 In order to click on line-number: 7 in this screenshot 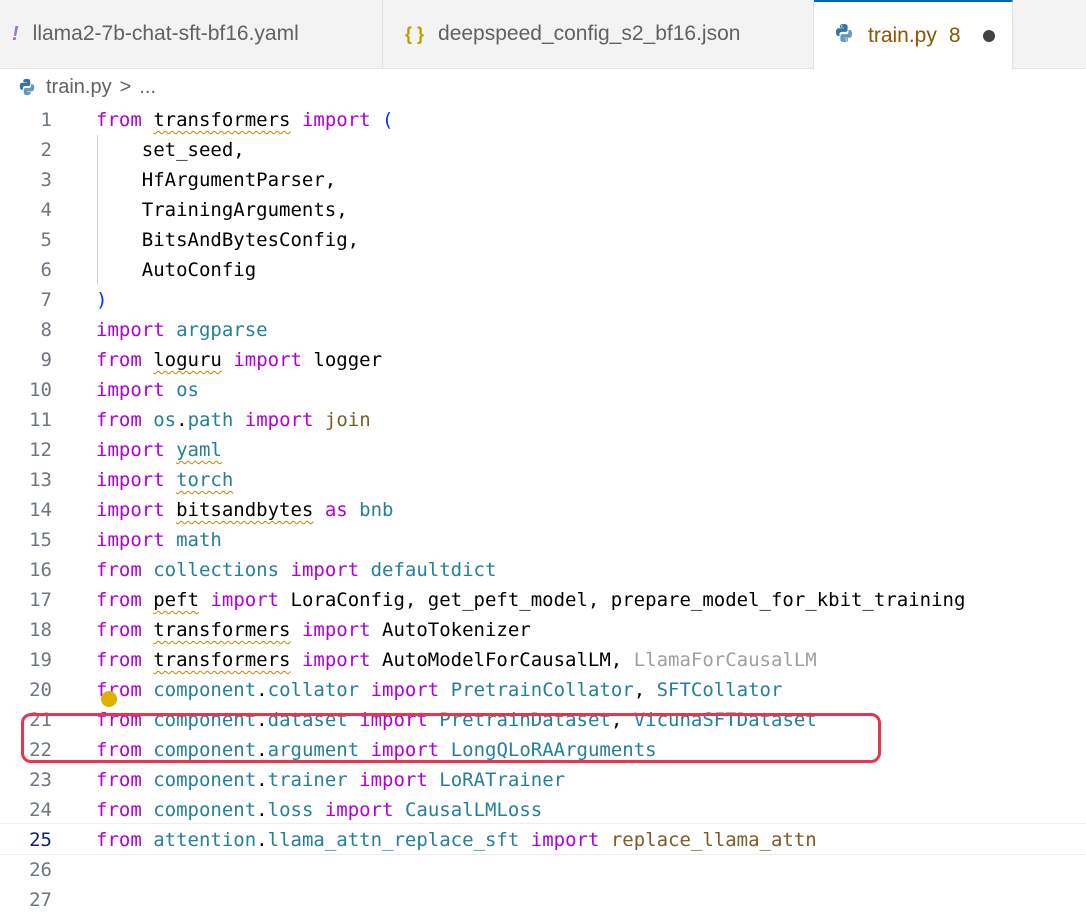, I will do `click(46, 300)`.